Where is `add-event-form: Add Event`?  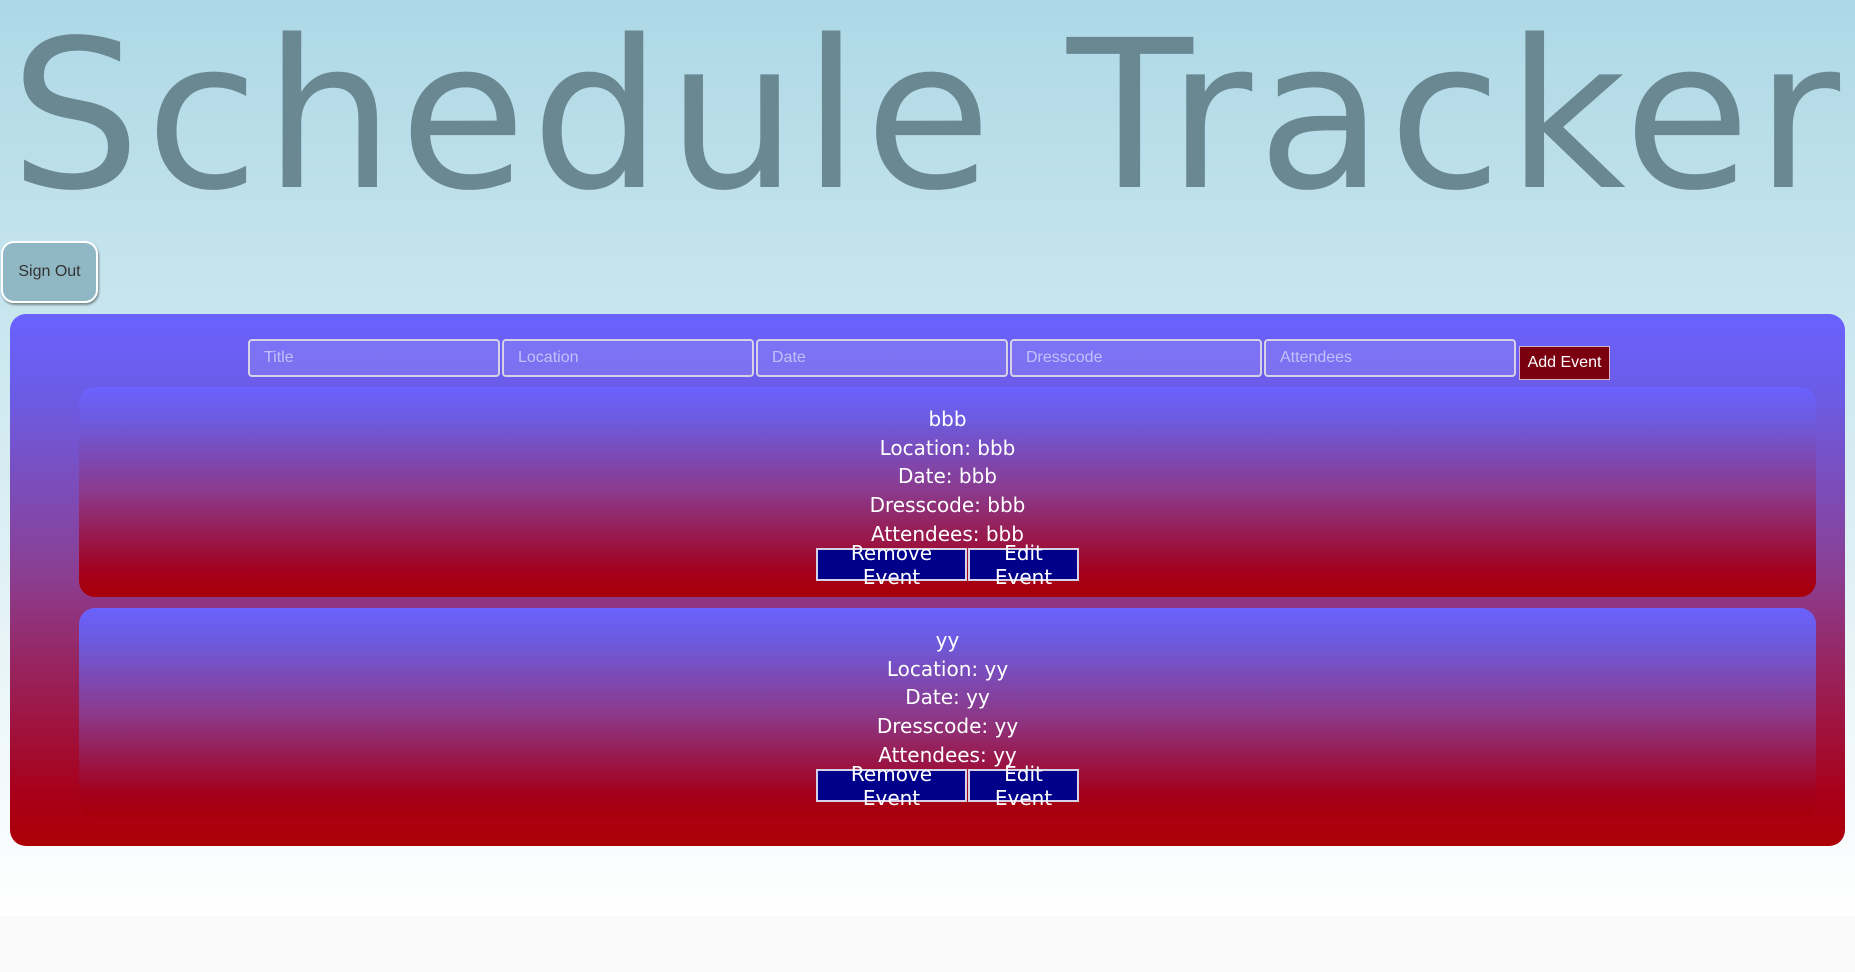 add-event-form: Add Event is located at coordinates (929, 358).